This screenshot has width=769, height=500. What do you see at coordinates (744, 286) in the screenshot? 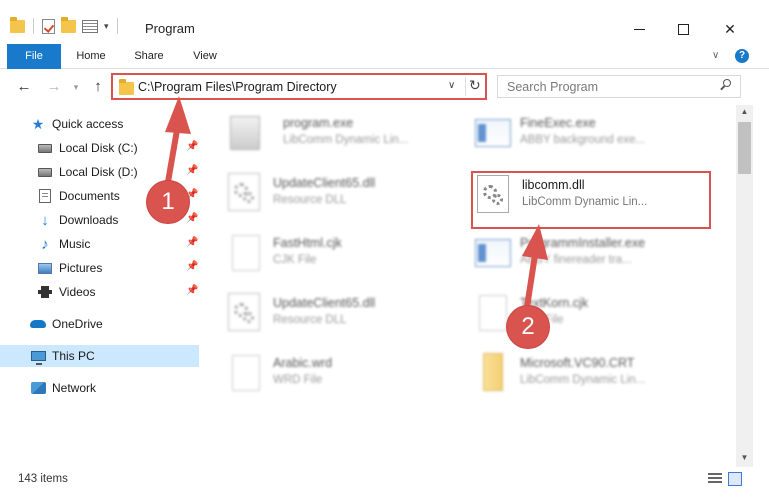
I see `vertical-scrollbar: ▲ ▼` at bounding box center [744, 286].